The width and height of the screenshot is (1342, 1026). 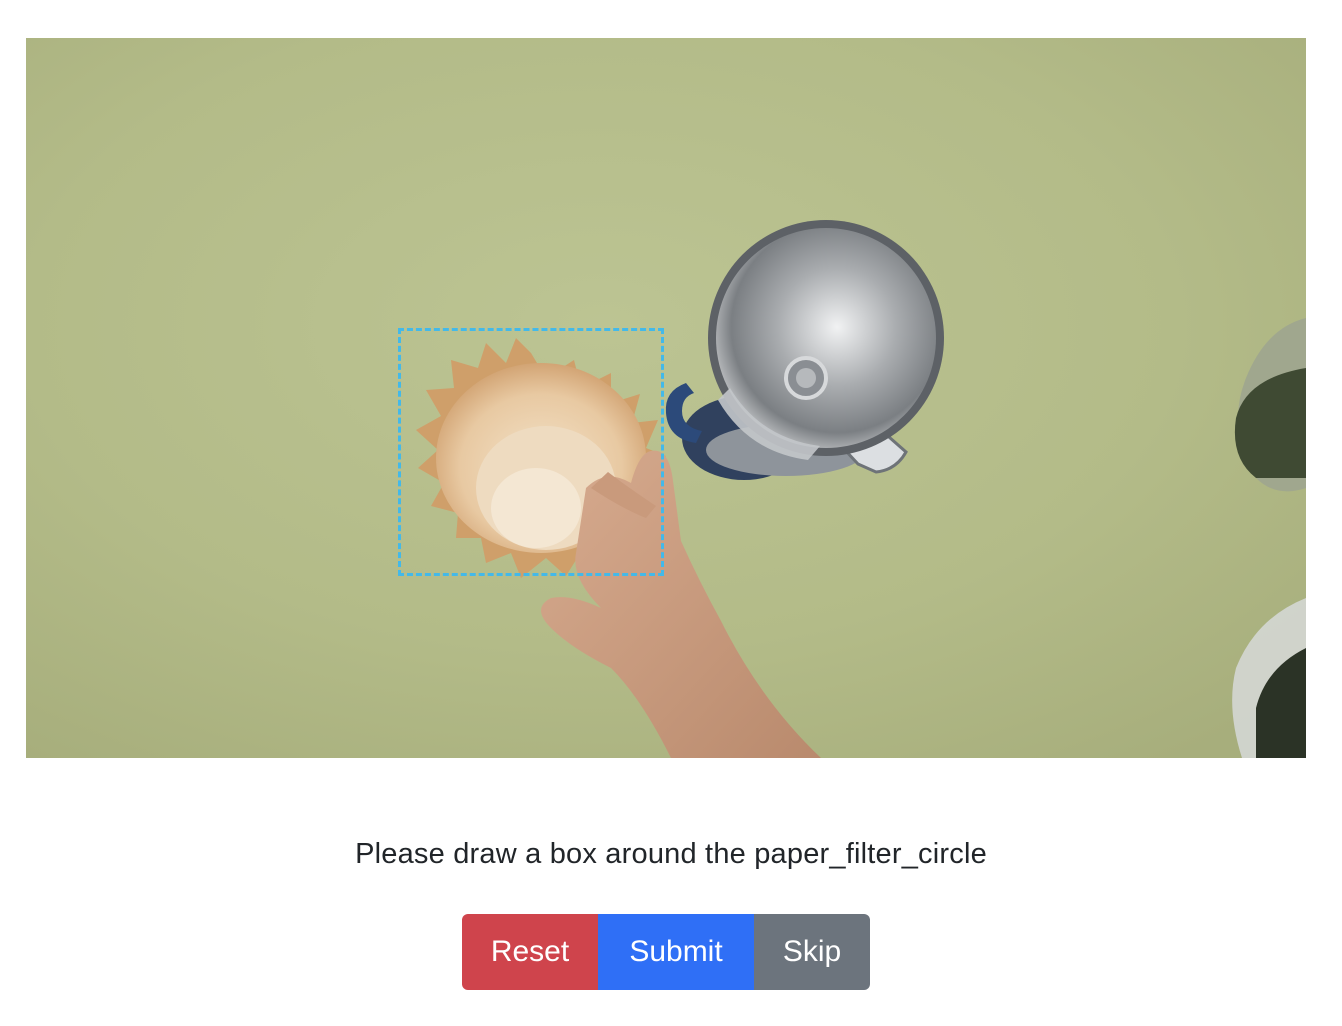 I want to click on reset-button: Reset, so click(x=530, y=952).